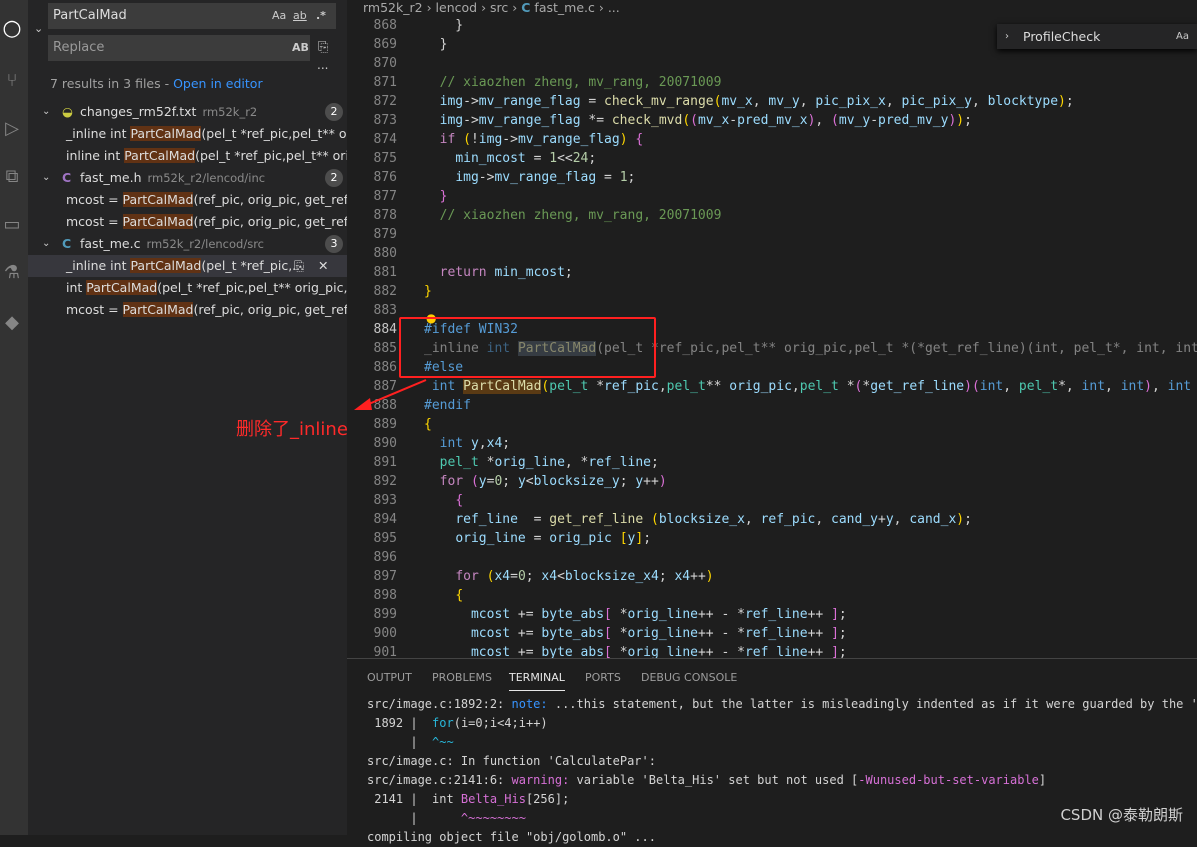 The image size is (1197, 847). Describe the element at coordinates (1007, 36) in the screenshot. I see `chevron-right-icon: ›` at that location.